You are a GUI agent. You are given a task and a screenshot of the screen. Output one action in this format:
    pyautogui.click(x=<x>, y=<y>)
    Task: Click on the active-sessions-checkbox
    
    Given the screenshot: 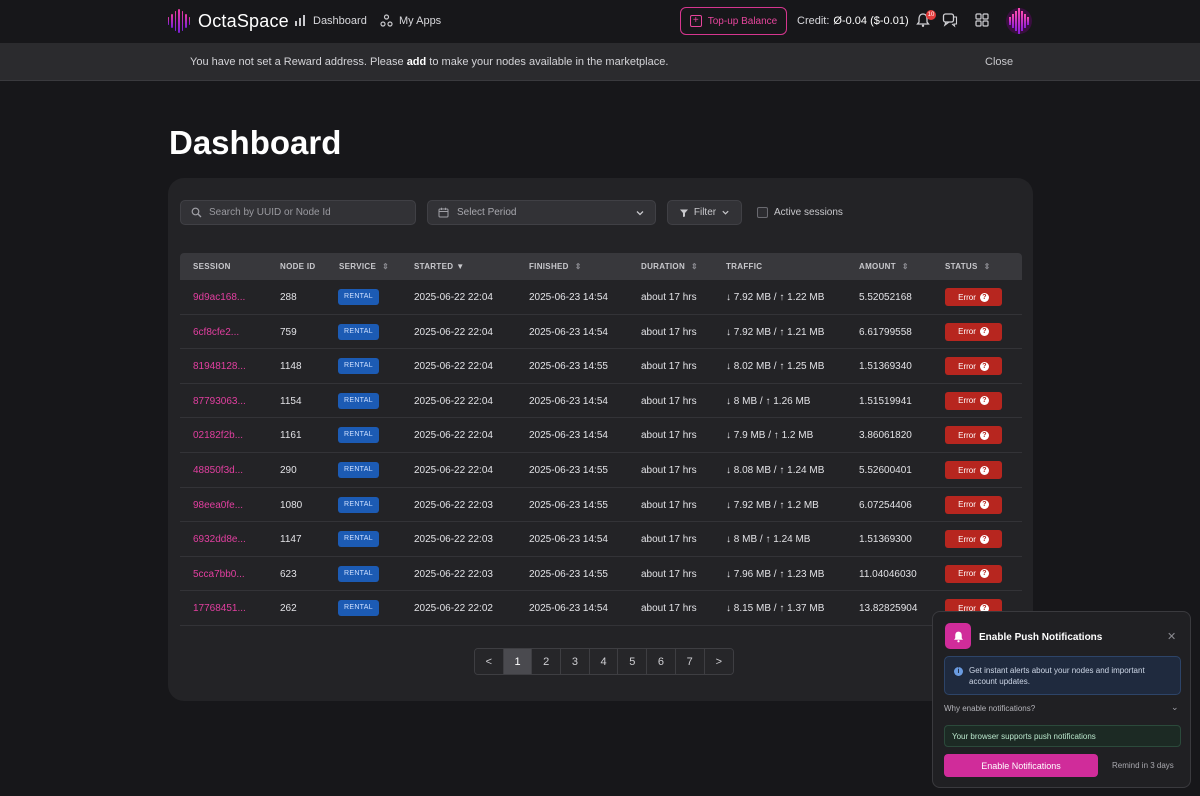 What is the action you would take?
    pyautogui.click(x=762, y=212)
    